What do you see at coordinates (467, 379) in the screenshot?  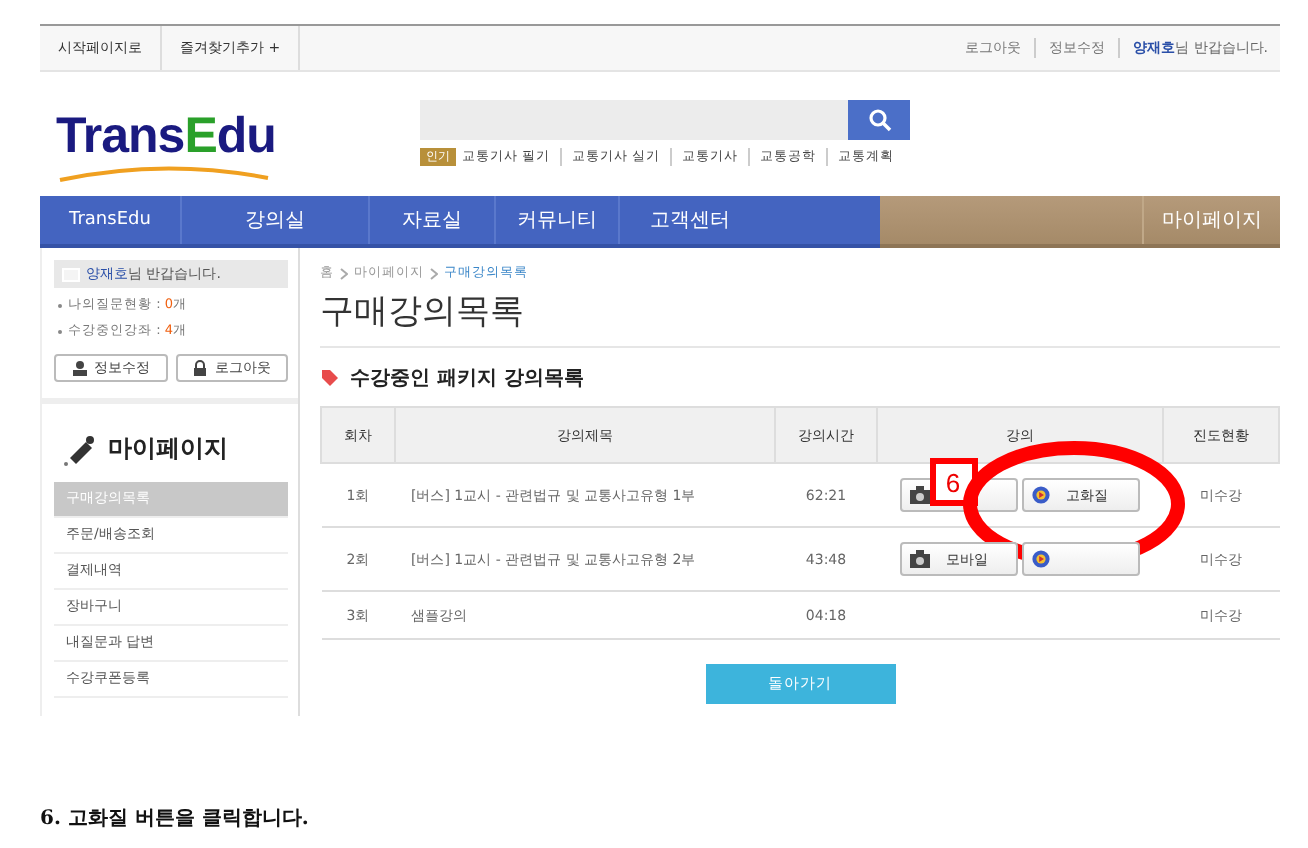 I see `section-title: 수강중인 패키지 강의목록` at bounding box center [467, 379].